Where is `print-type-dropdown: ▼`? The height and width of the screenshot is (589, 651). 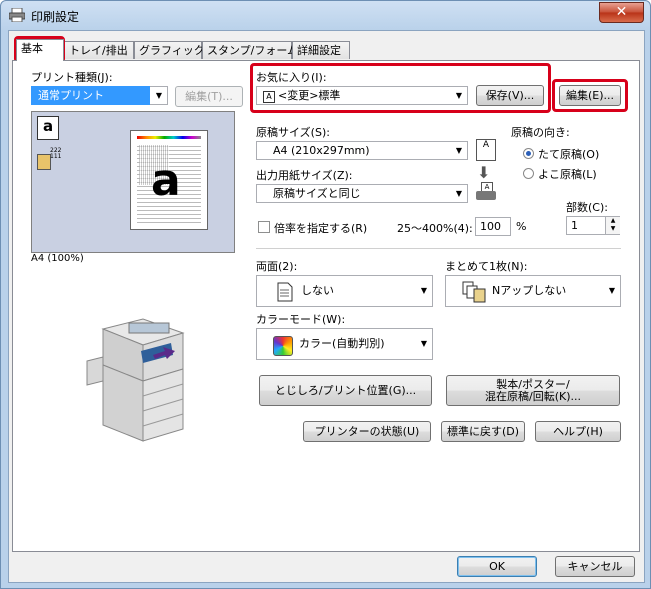 print-type-dropdown: ▼ is located at coordinates (159, 95).